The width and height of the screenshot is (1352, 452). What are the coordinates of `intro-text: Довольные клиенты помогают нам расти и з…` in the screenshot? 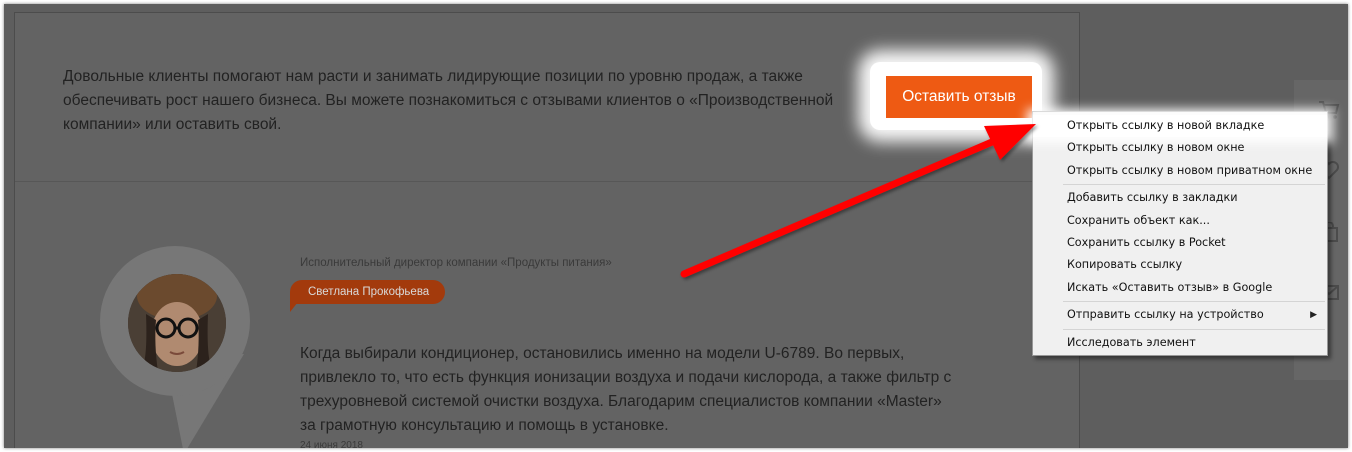 It's located at (468, 101).